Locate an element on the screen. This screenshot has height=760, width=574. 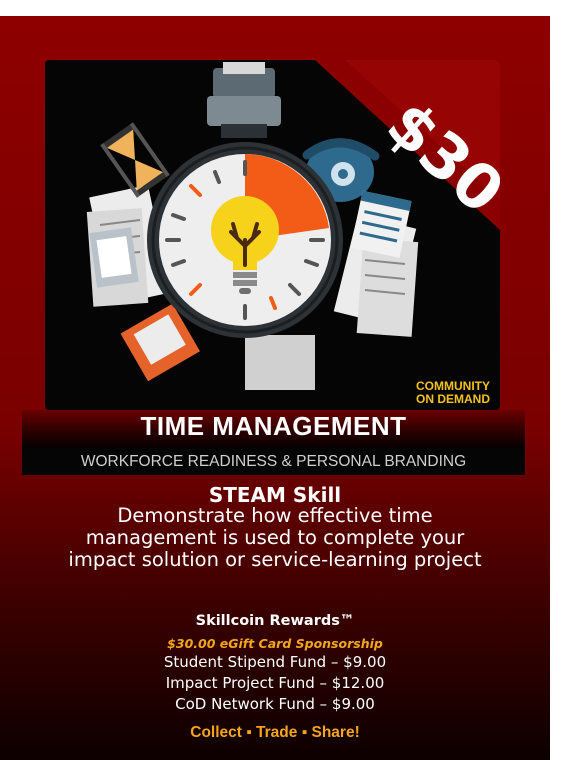
fund-line-student-stipend: Student Stipend Fund – $9.00 is located at coordinates (275, 662).